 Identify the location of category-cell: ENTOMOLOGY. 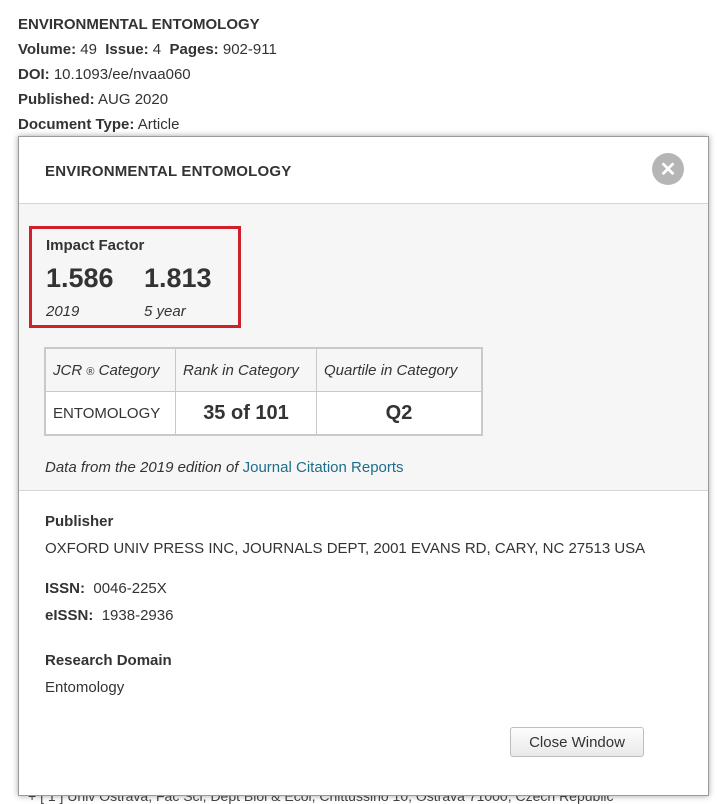
(110, 413).